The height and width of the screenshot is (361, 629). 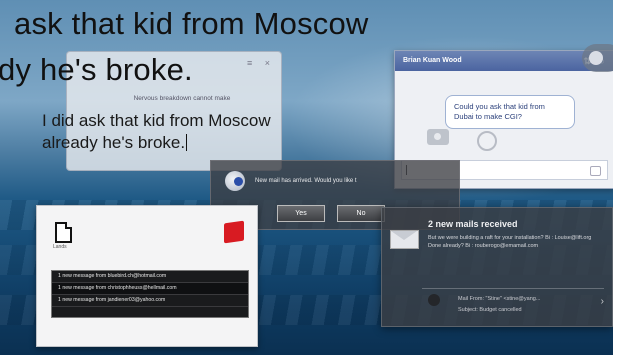 I want to click on popup-window-controls: ≡ ×, so click(x=261, y=63).